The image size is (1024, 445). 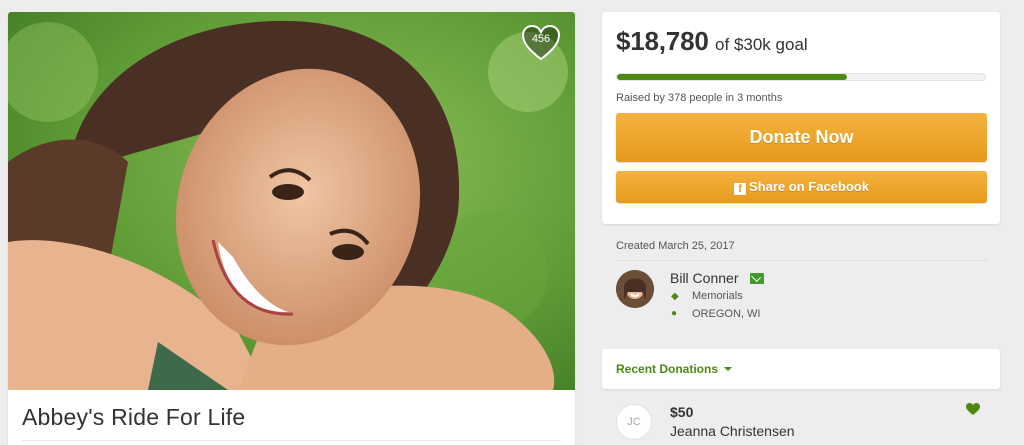 I want to click on raised-by-text: Raised by 378 people in 3 months, so click(x=699, y=98).